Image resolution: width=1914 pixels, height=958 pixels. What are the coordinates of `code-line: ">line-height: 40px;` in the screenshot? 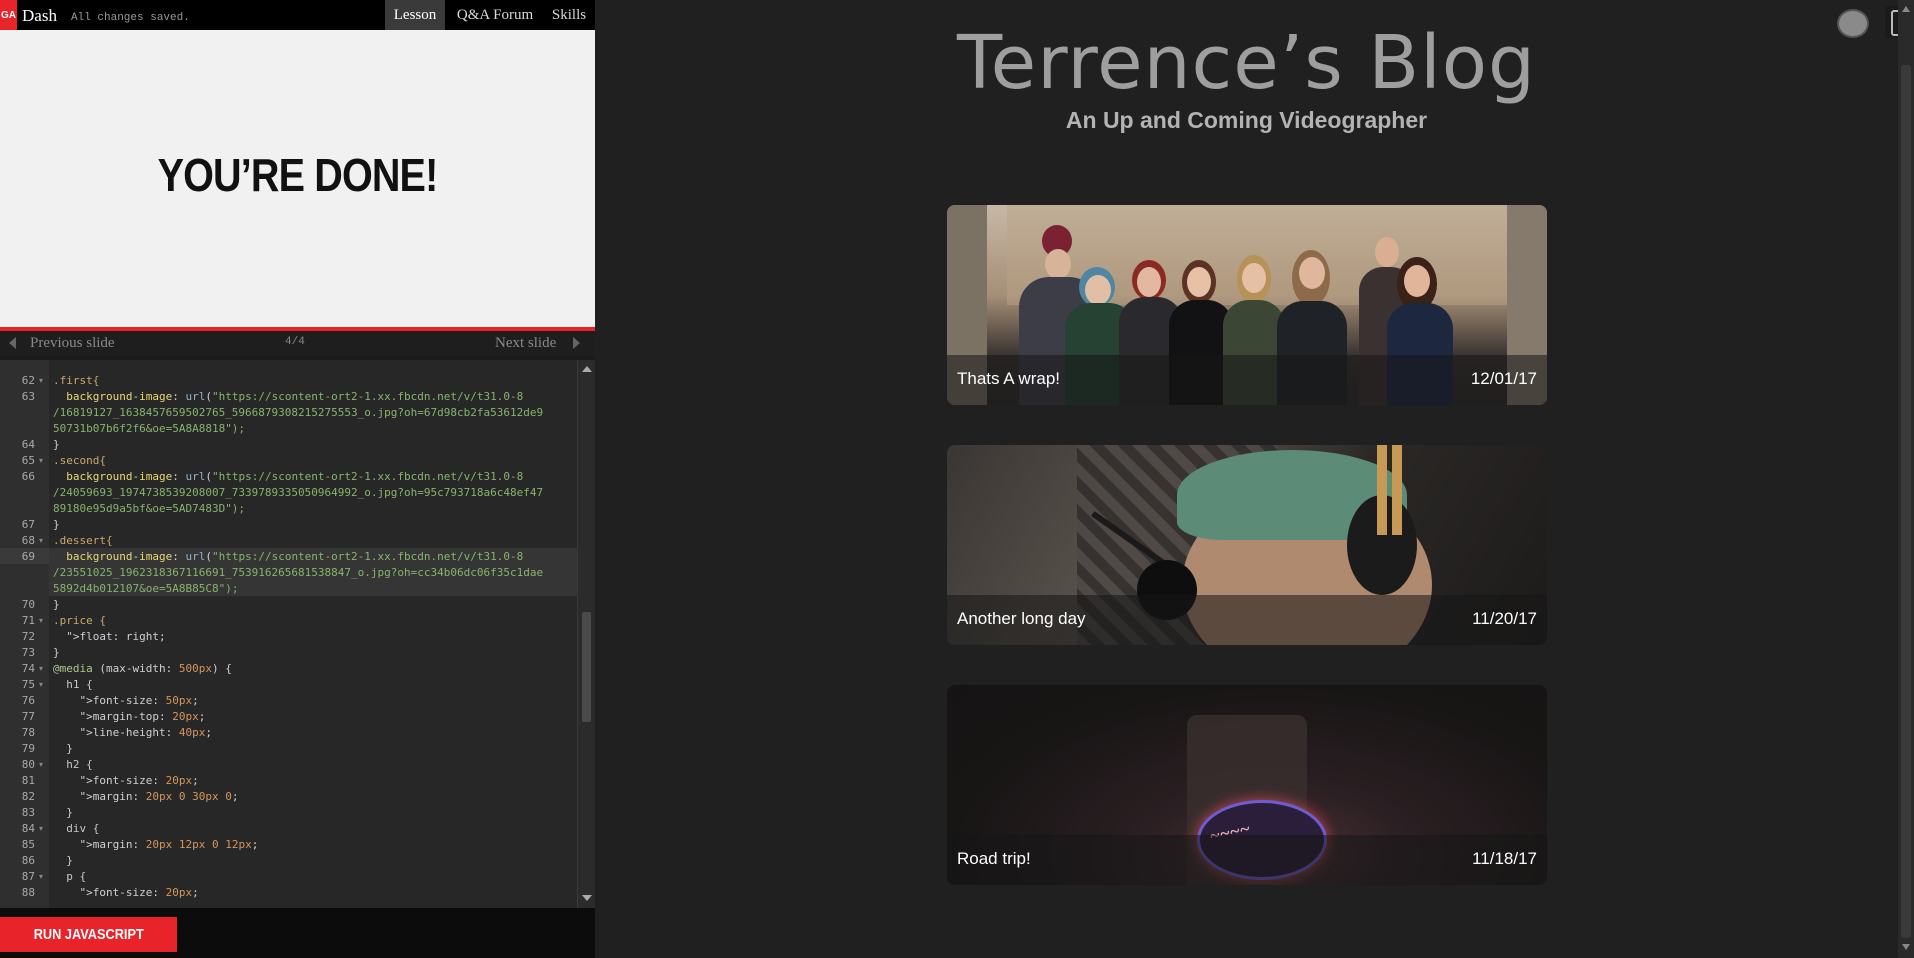 It's located at (132, 732).